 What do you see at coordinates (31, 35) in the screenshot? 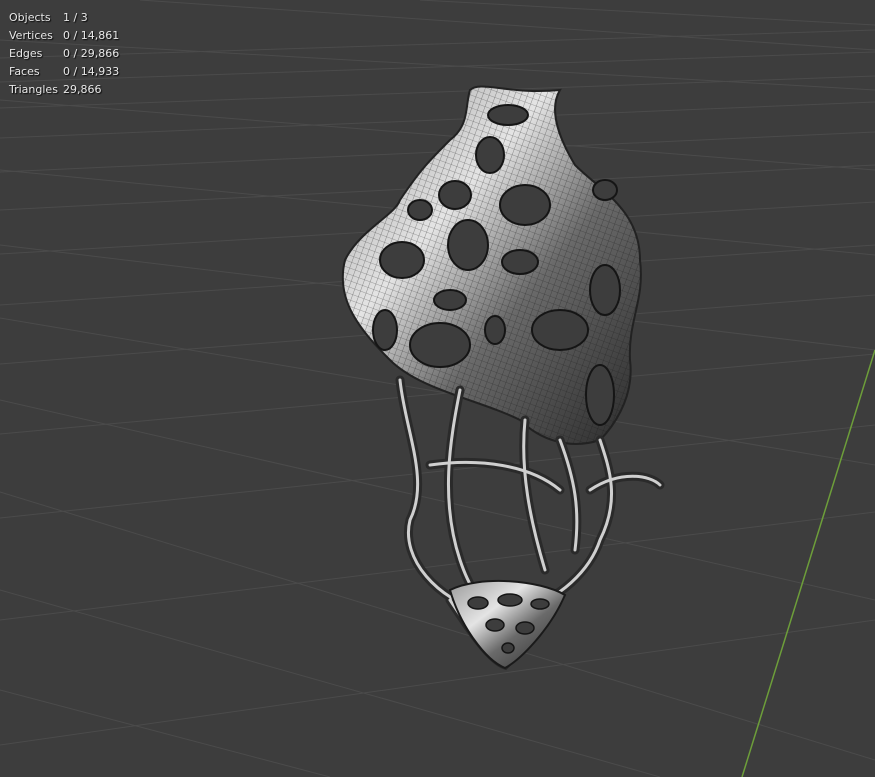
I see `stat-label: Vertices` at bounding box center [31, 35].